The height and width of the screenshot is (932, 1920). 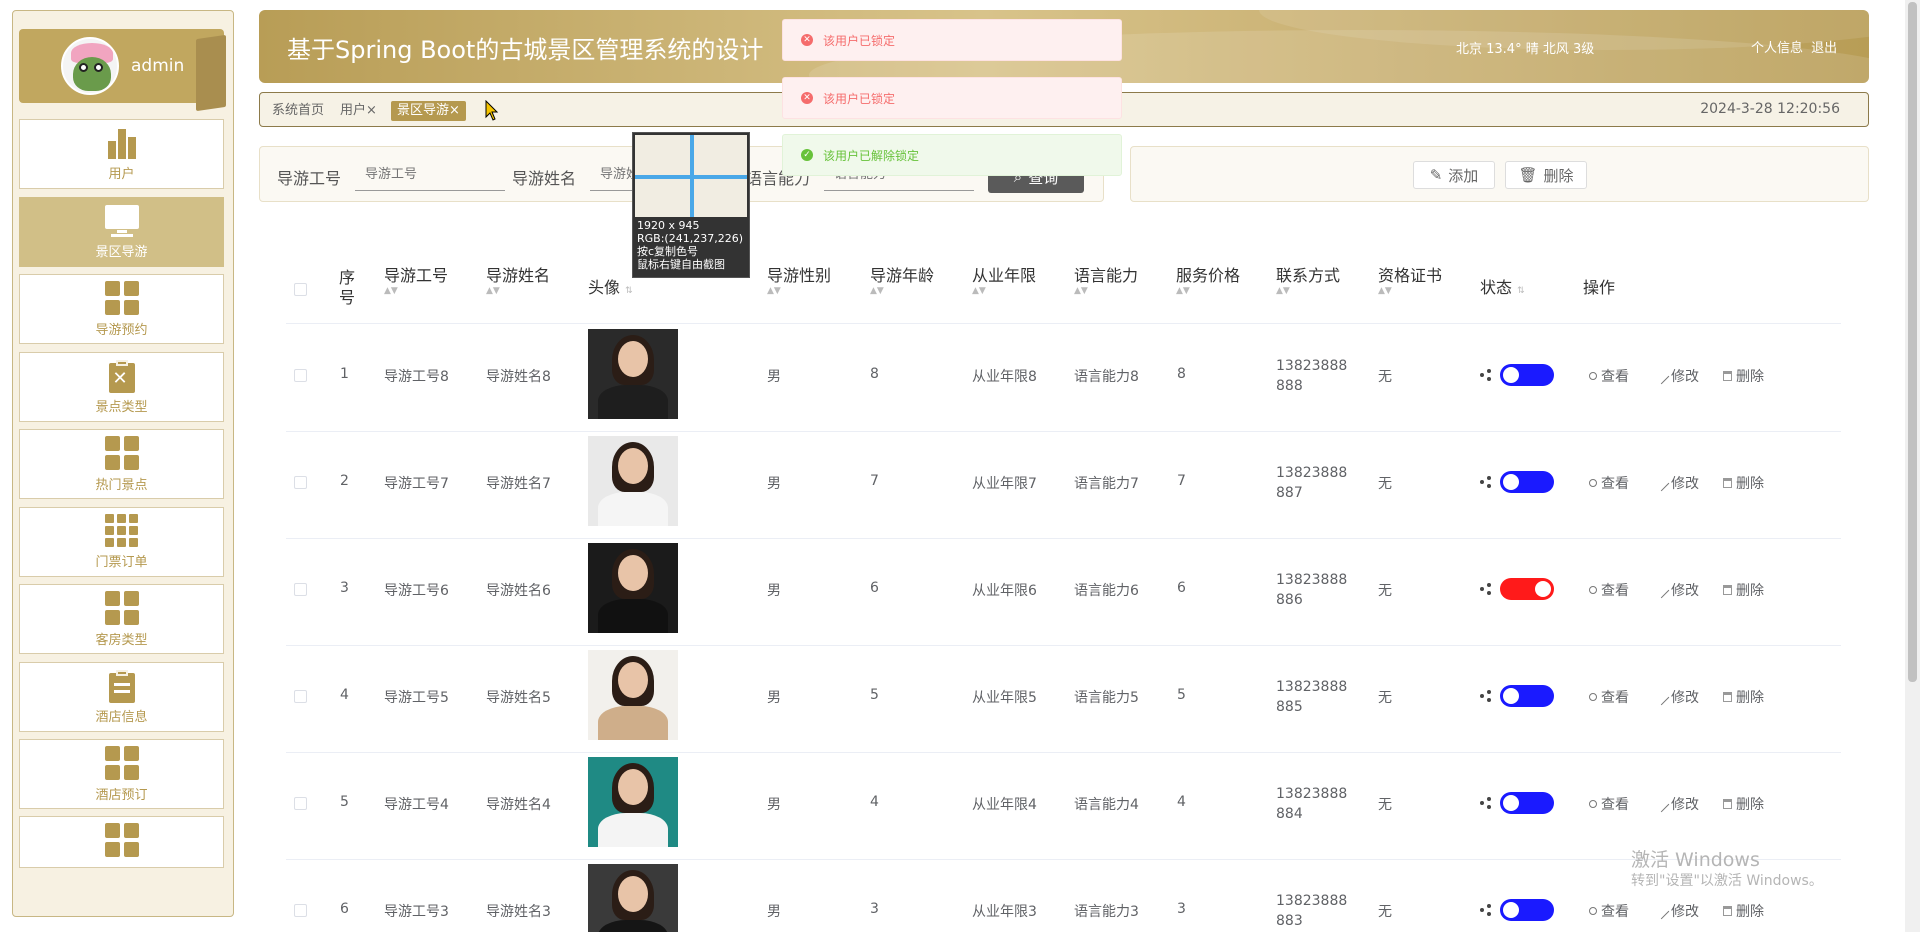 I want to click on col-avatar: 头像 ⇅, so click(x=610, y=289).